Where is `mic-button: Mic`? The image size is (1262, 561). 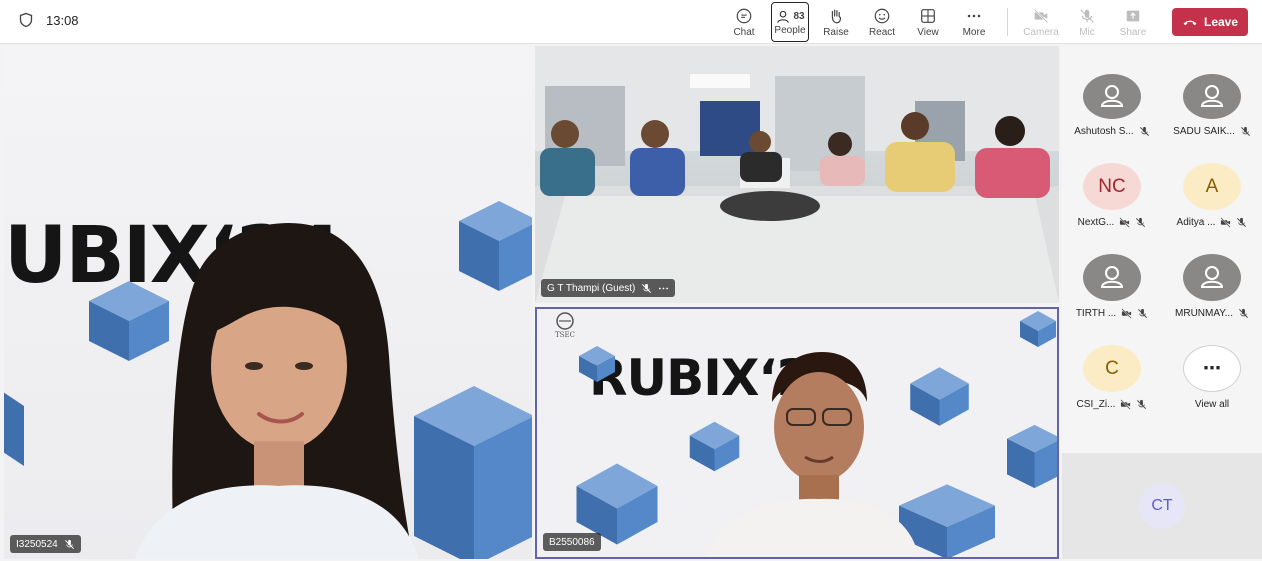
mic-button: Mic is located at coordinates (1087, 22).